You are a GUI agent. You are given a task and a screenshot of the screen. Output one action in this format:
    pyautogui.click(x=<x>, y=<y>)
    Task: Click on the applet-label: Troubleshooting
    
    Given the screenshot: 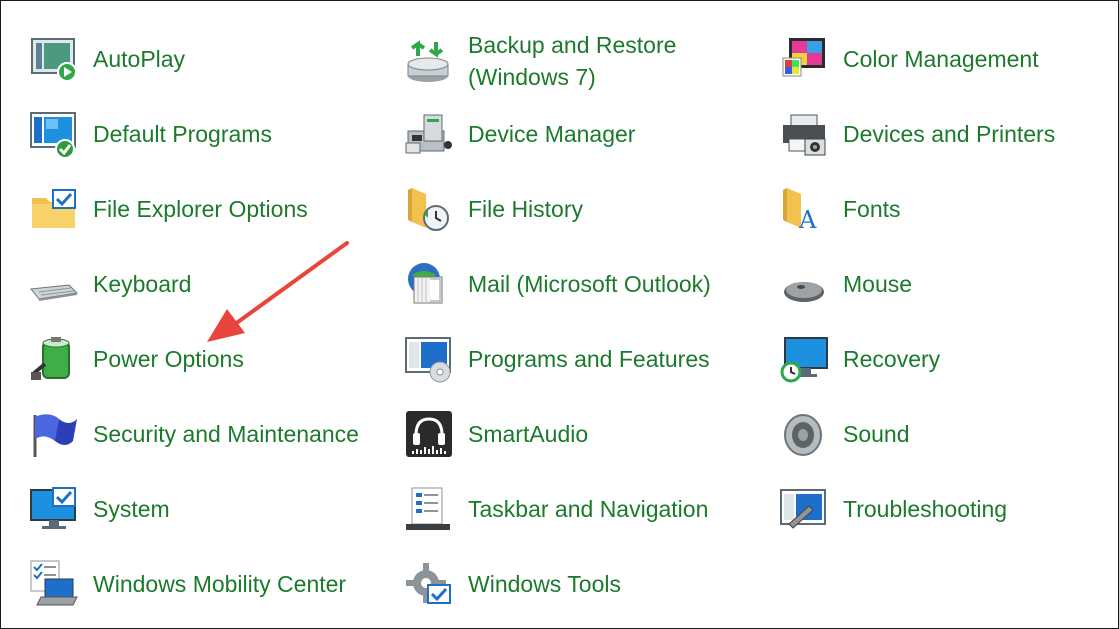 What is the action you would take?
    pyautogui.click(x=925, y=509)
    